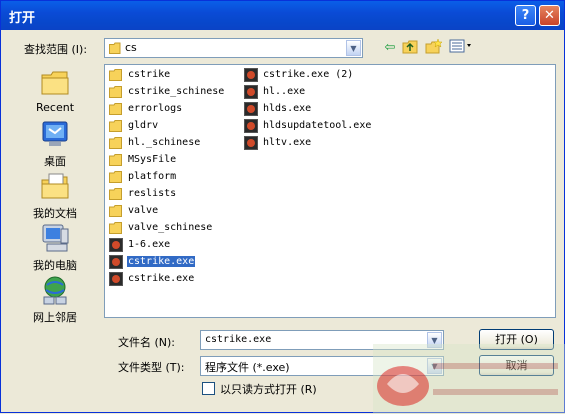  What do you see at coordinates (411, 48) in the screenshot?
I see `up-folder-icon` at bounding box center [411, 48].